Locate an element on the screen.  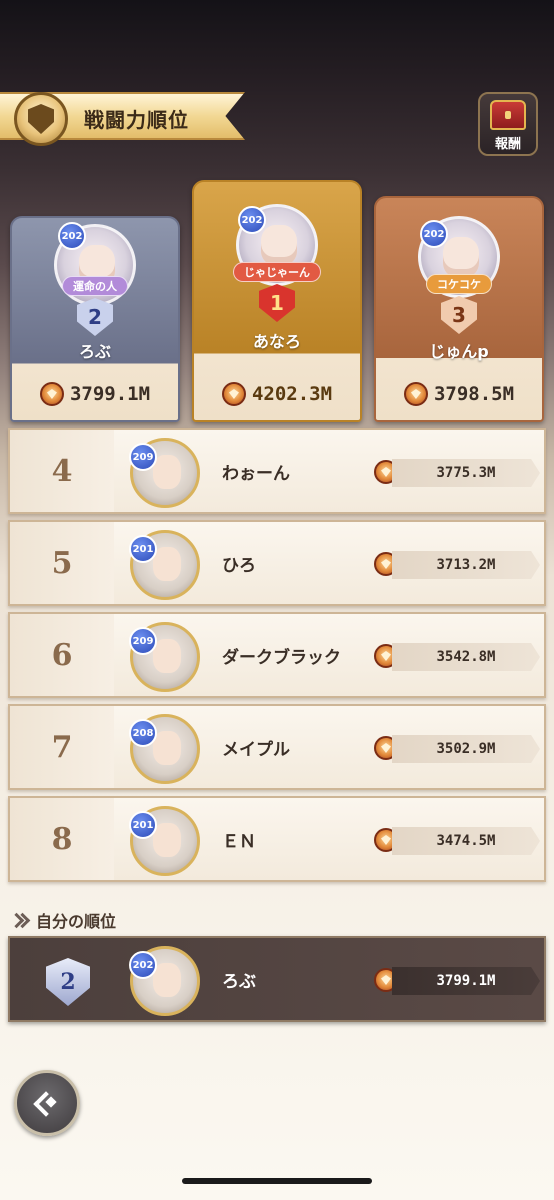
power-value: 3713.2M is located at coordinates (466, 565).